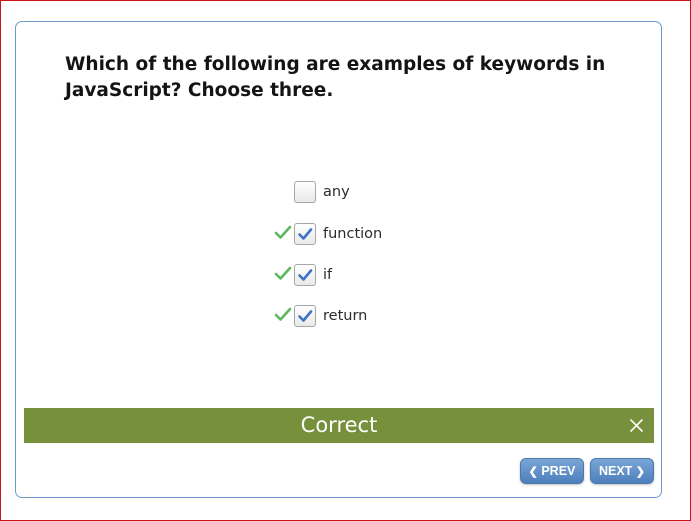 Image resolution: width=691 pixels, height=521 pixels. What do you see at coordinates (384, 193) in the screenshot?
I see `option-any: any` at bounding box center [384, 193].